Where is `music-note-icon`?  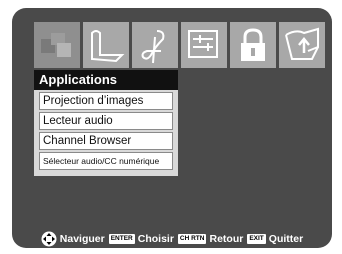
music-note-icon is located at coordinates (153, 47).